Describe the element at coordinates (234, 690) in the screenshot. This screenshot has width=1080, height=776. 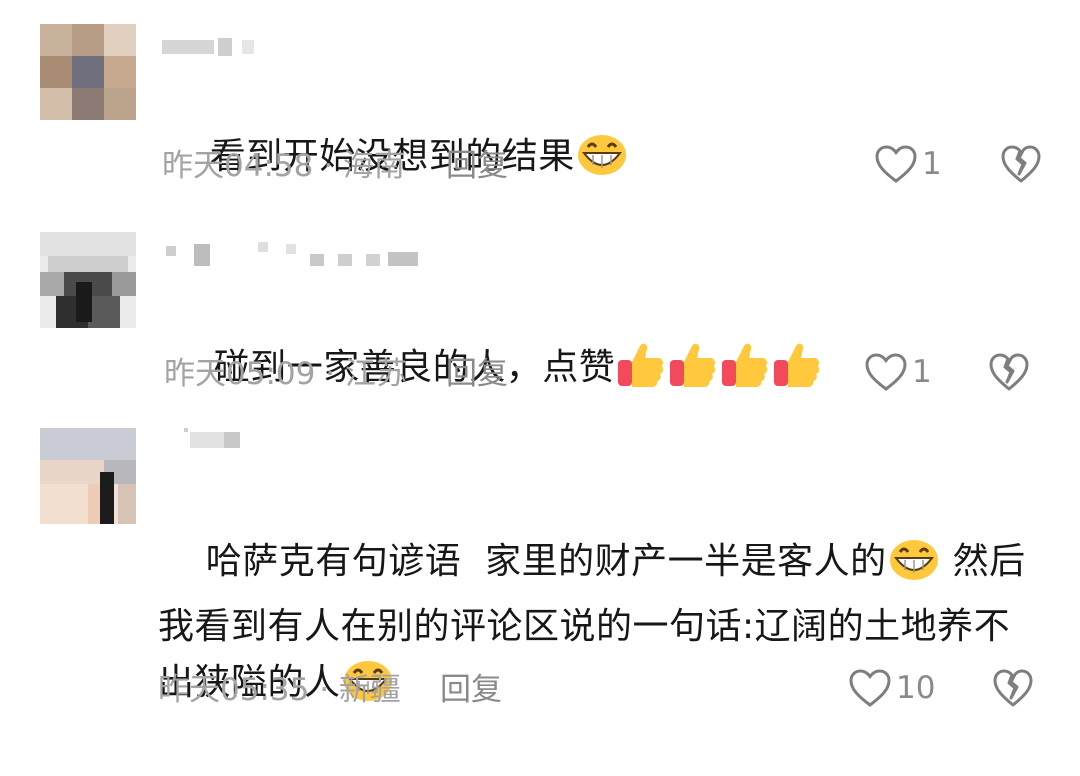
I see `comment-time: 昨天05:35` at that location.